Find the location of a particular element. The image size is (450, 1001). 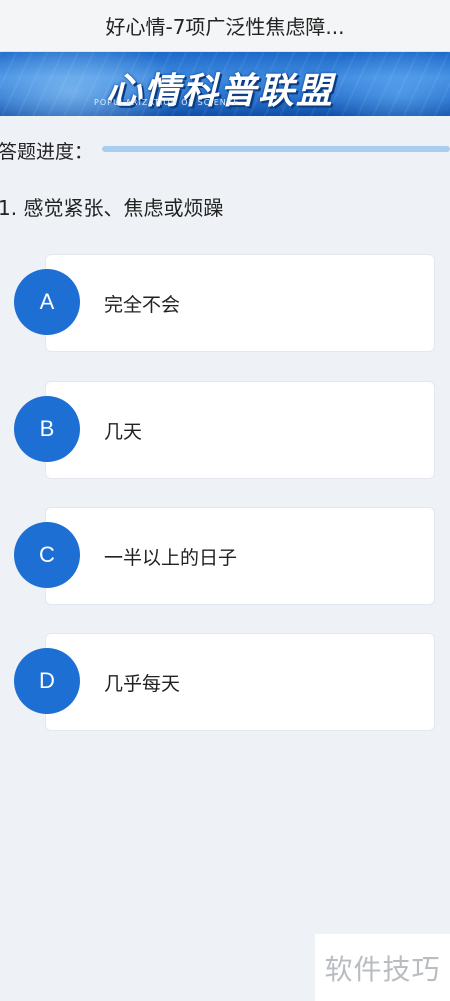

option-b: B 几天 is located at coordinates (225, 431).